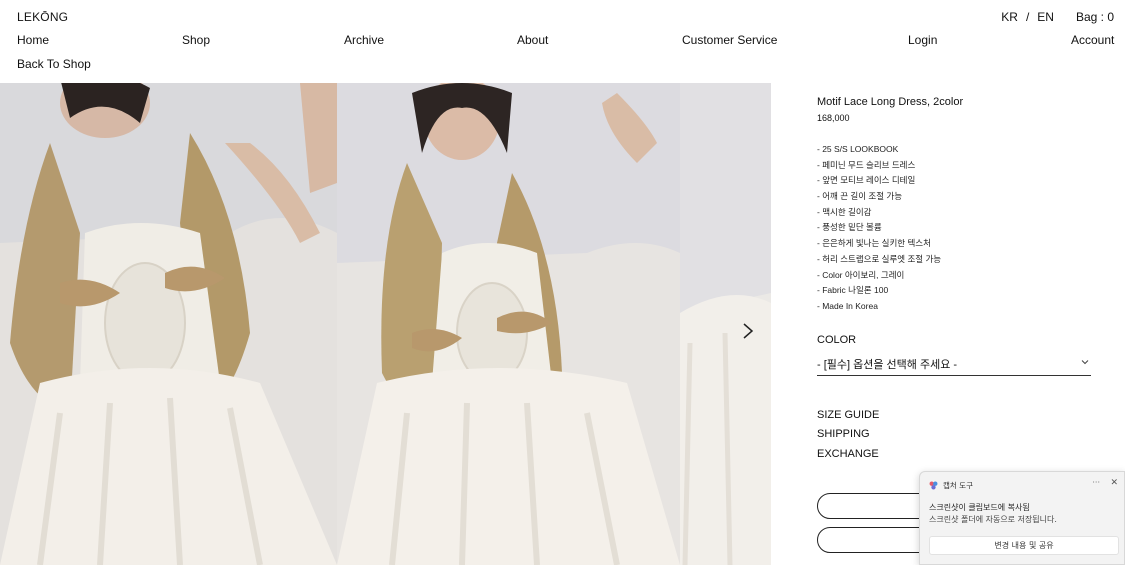 The image size is (1125, 565). I want to click on close-icon: ✕, so click(1114, 483).